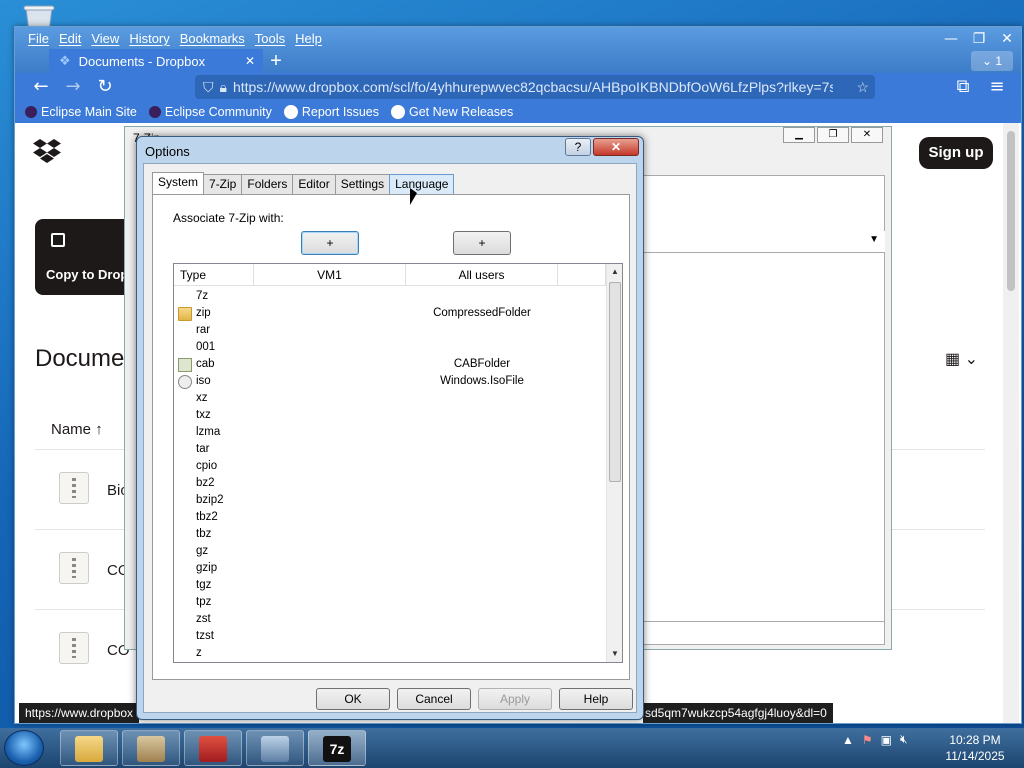 The width and height of the screenshot is (1024, 768). I want to click on list-item: lzma, so click(390, 432).